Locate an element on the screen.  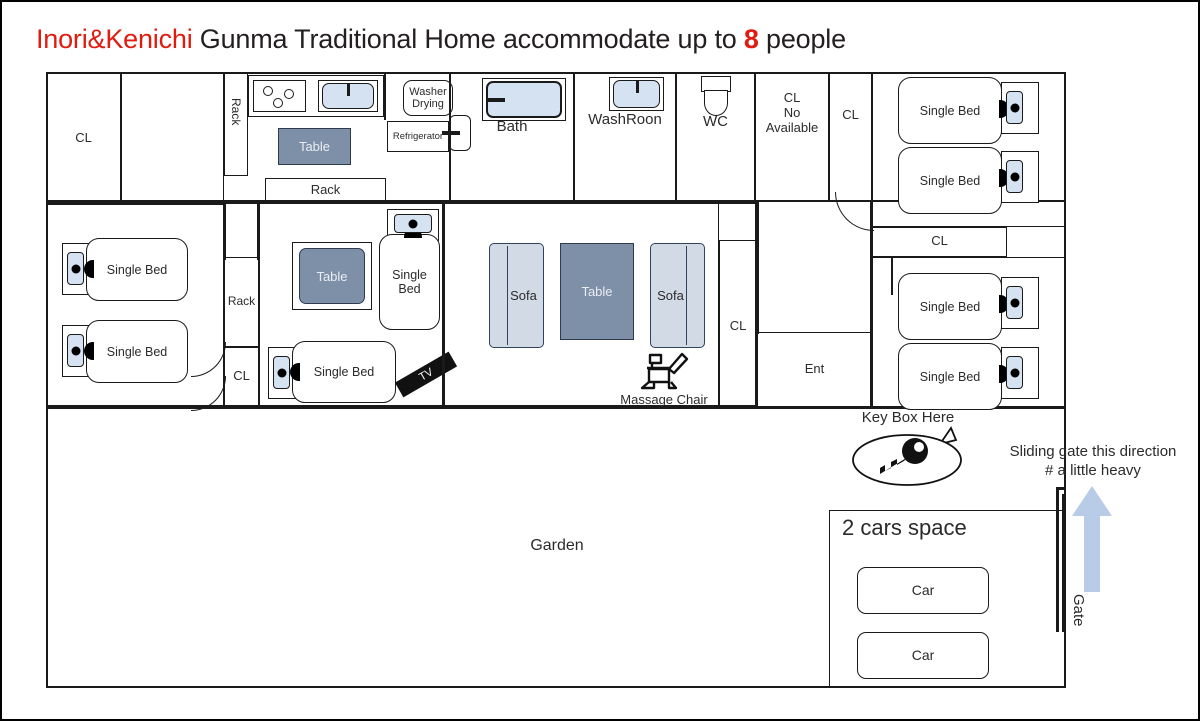
door-arc-hallway is located at coordinates (854, 211).